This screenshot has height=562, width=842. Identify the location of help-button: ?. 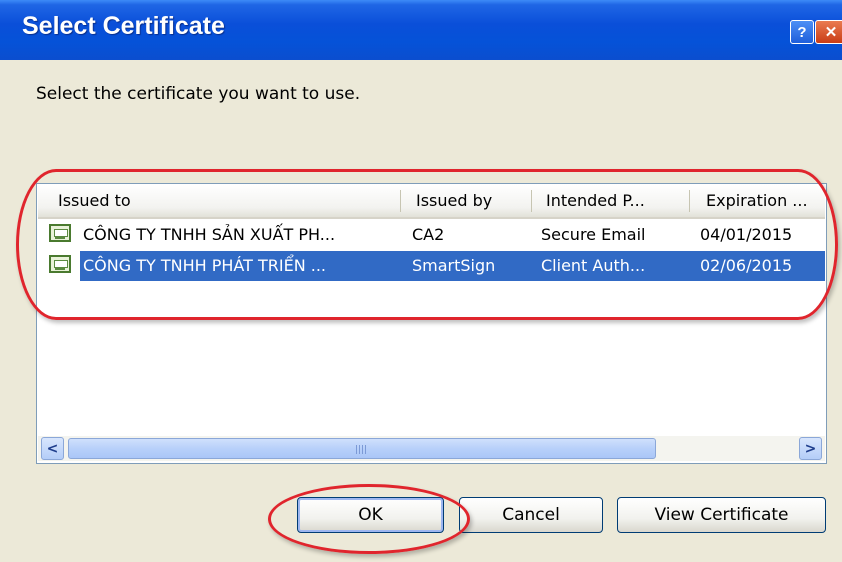
(802, 32).